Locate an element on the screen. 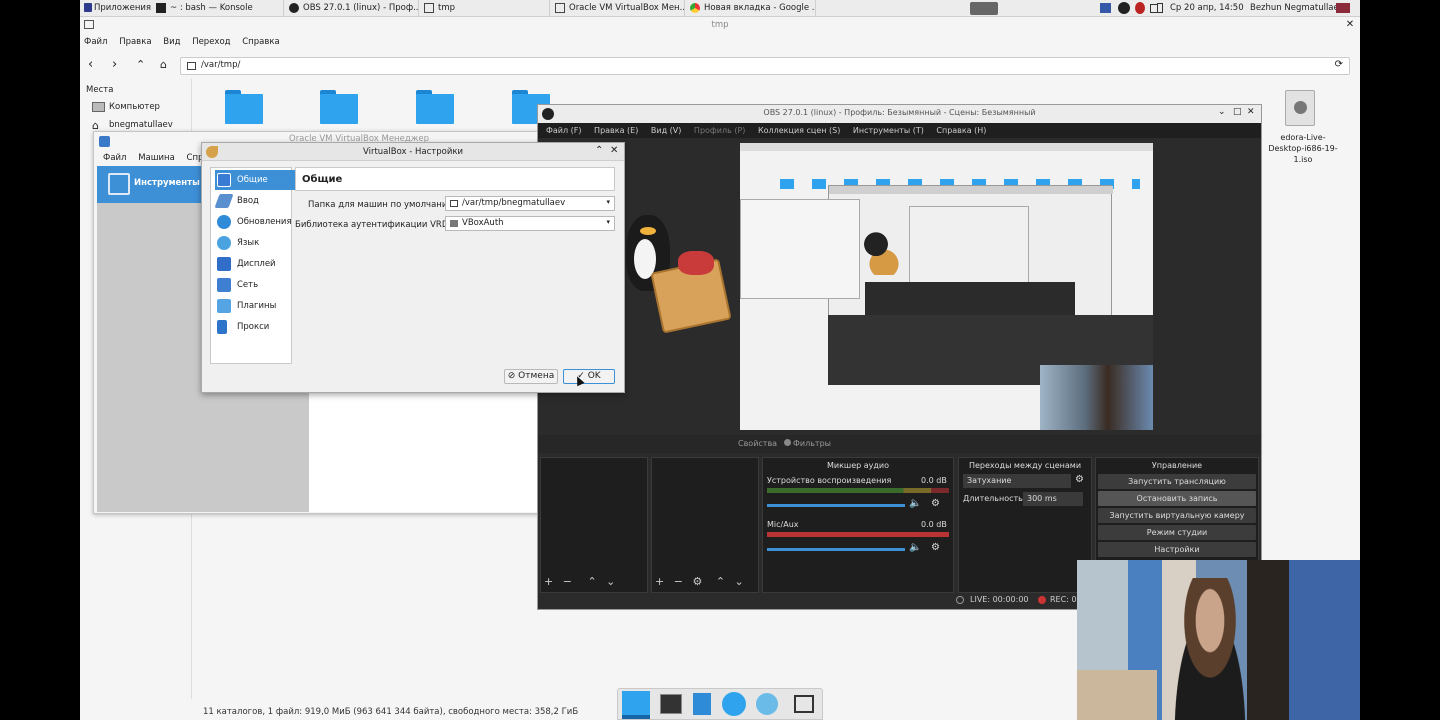  virtualbox-icon is located at coordinates (560, 8).